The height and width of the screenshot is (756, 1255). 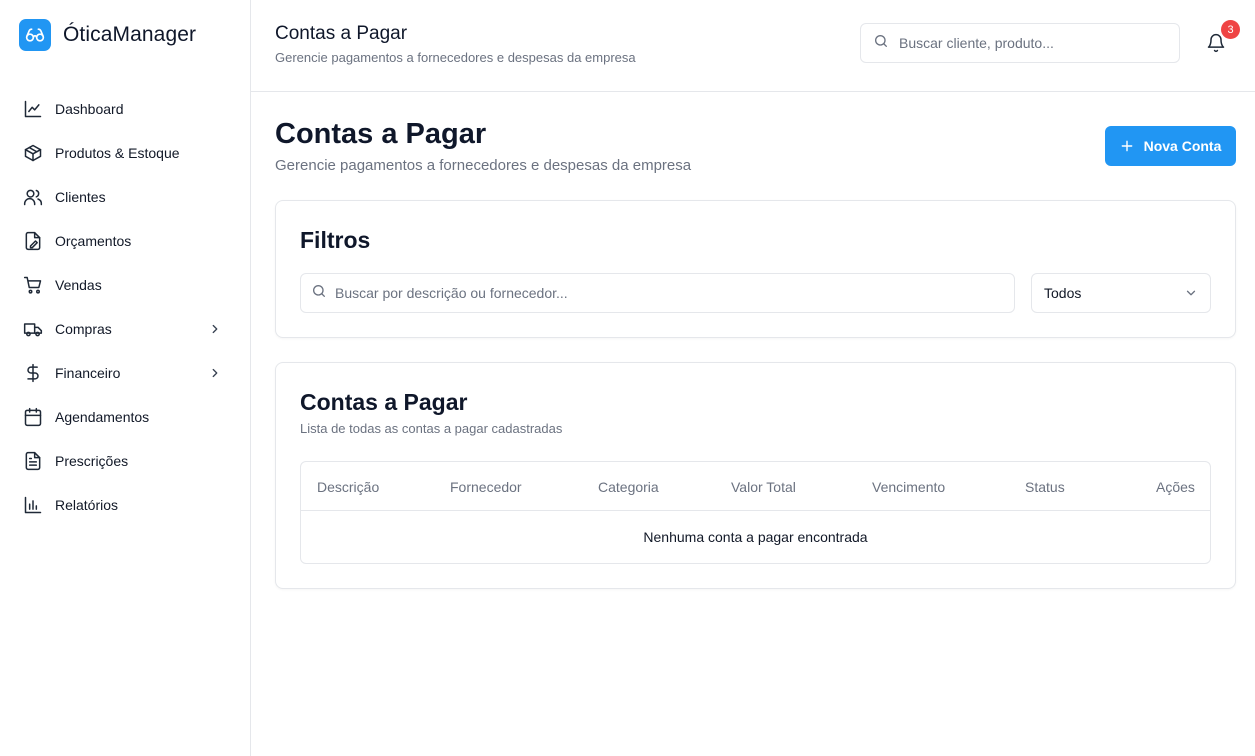 I want to click on sidebar-item-orcamentos: Orçamentos, so click(x=125, y=241).